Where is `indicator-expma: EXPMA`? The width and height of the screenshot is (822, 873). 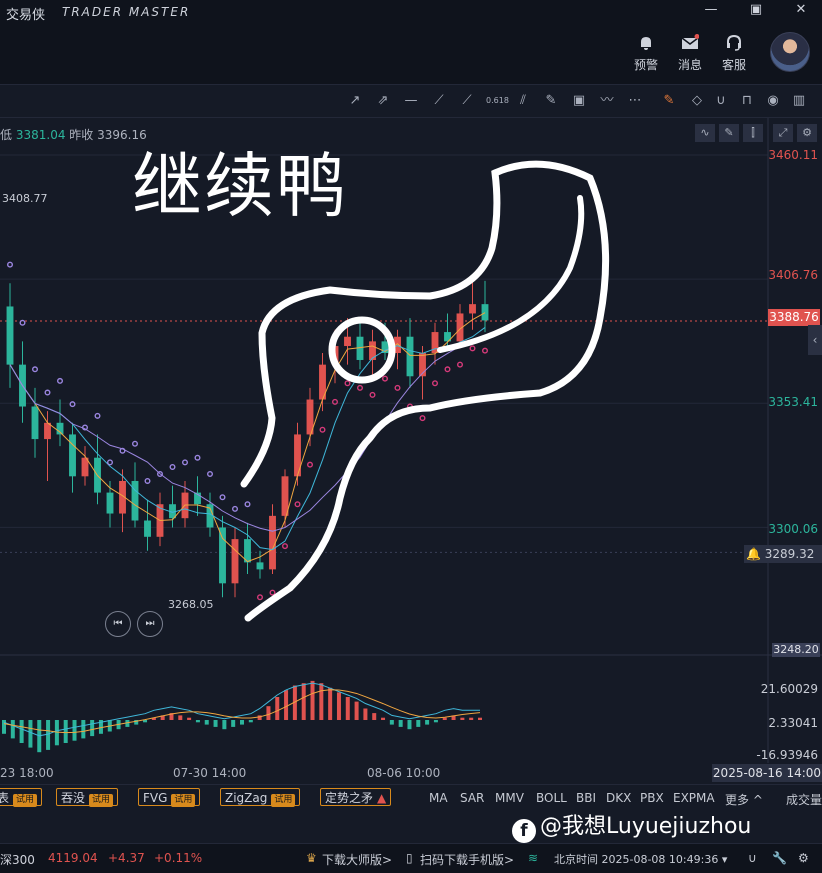
indicator-expma: EXPMA is located at coordinates (694, 798).